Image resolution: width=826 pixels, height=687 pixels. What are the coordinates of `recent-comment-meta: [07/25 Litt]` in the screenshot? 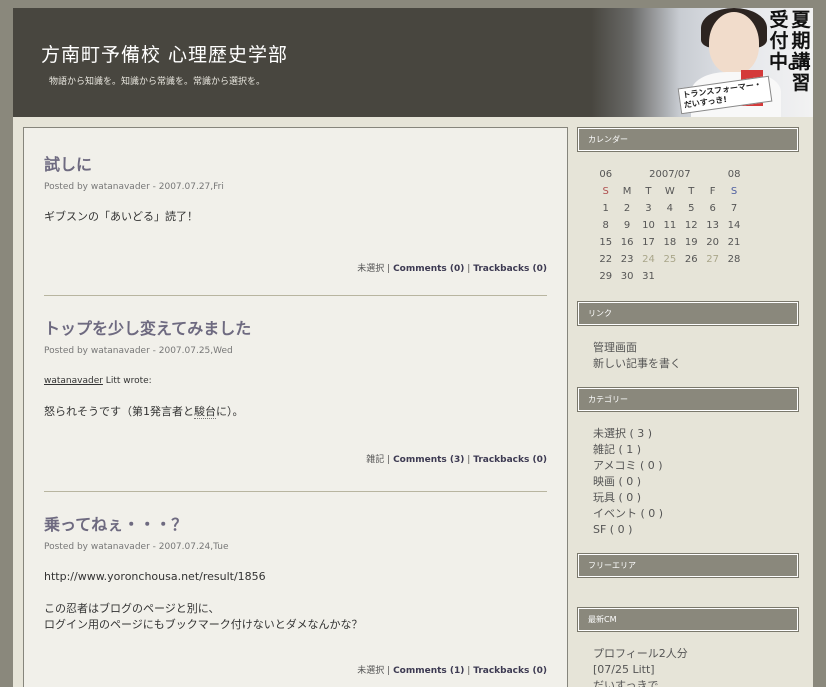 It's located at (624, 669).